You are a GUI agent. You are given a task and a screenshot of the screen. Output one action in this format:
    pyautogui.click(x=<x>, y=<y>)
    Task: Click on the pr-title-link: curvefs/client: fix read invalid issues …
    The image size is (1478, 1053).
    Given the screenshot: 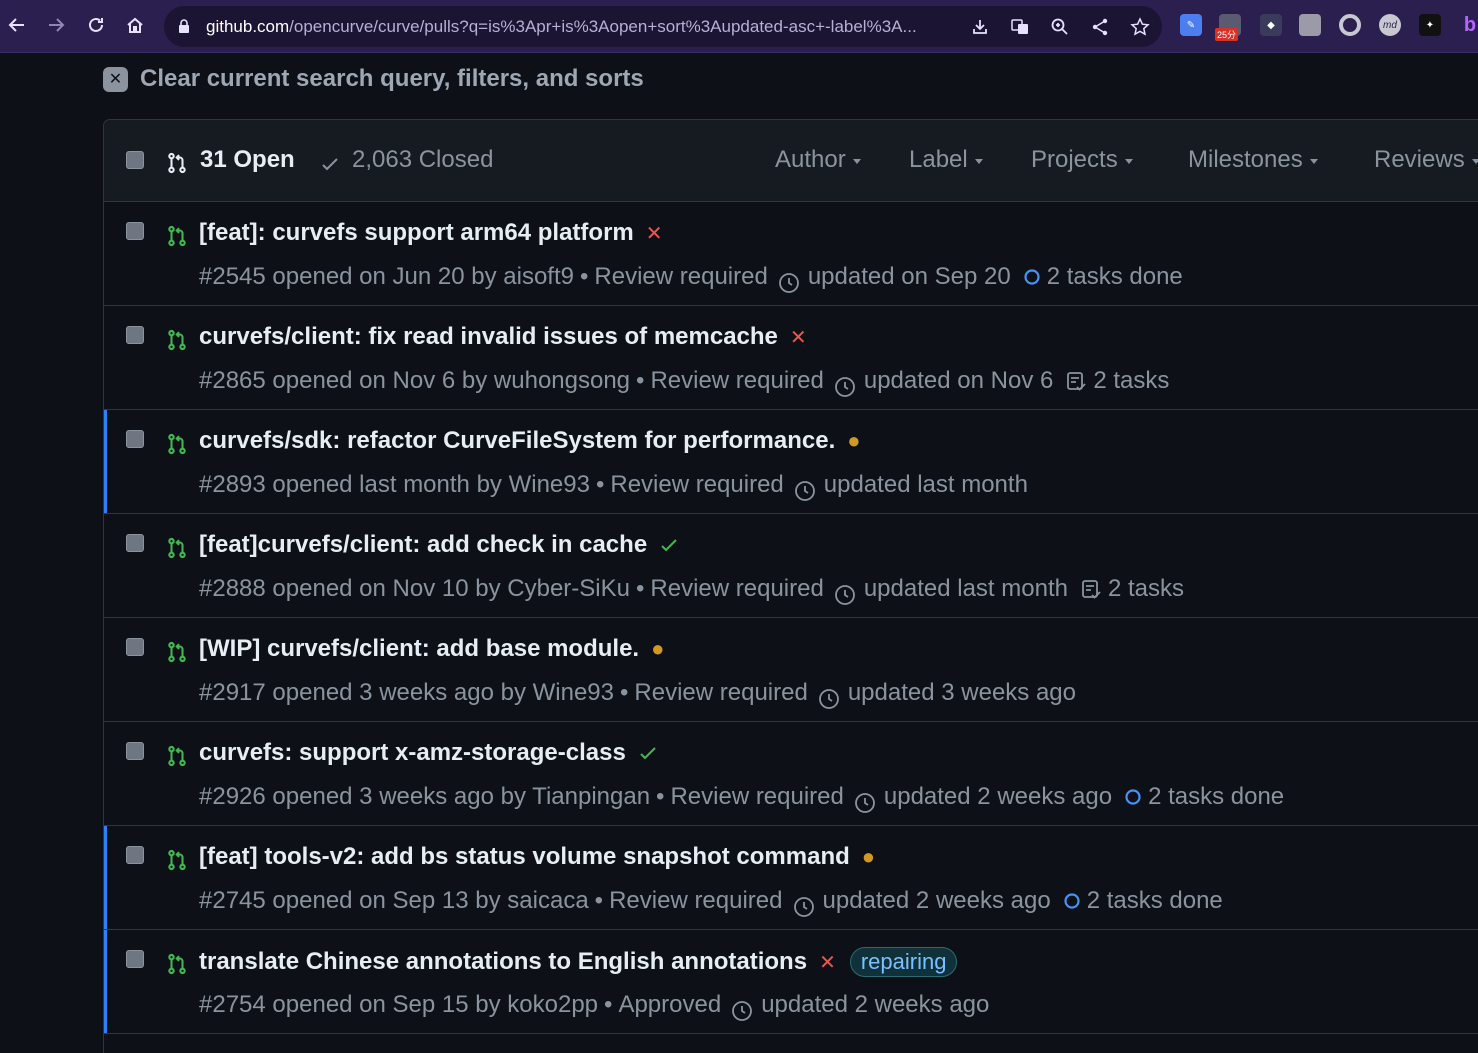 What is the action you would take?
    pyautogui.click(x=488, y=337)
    